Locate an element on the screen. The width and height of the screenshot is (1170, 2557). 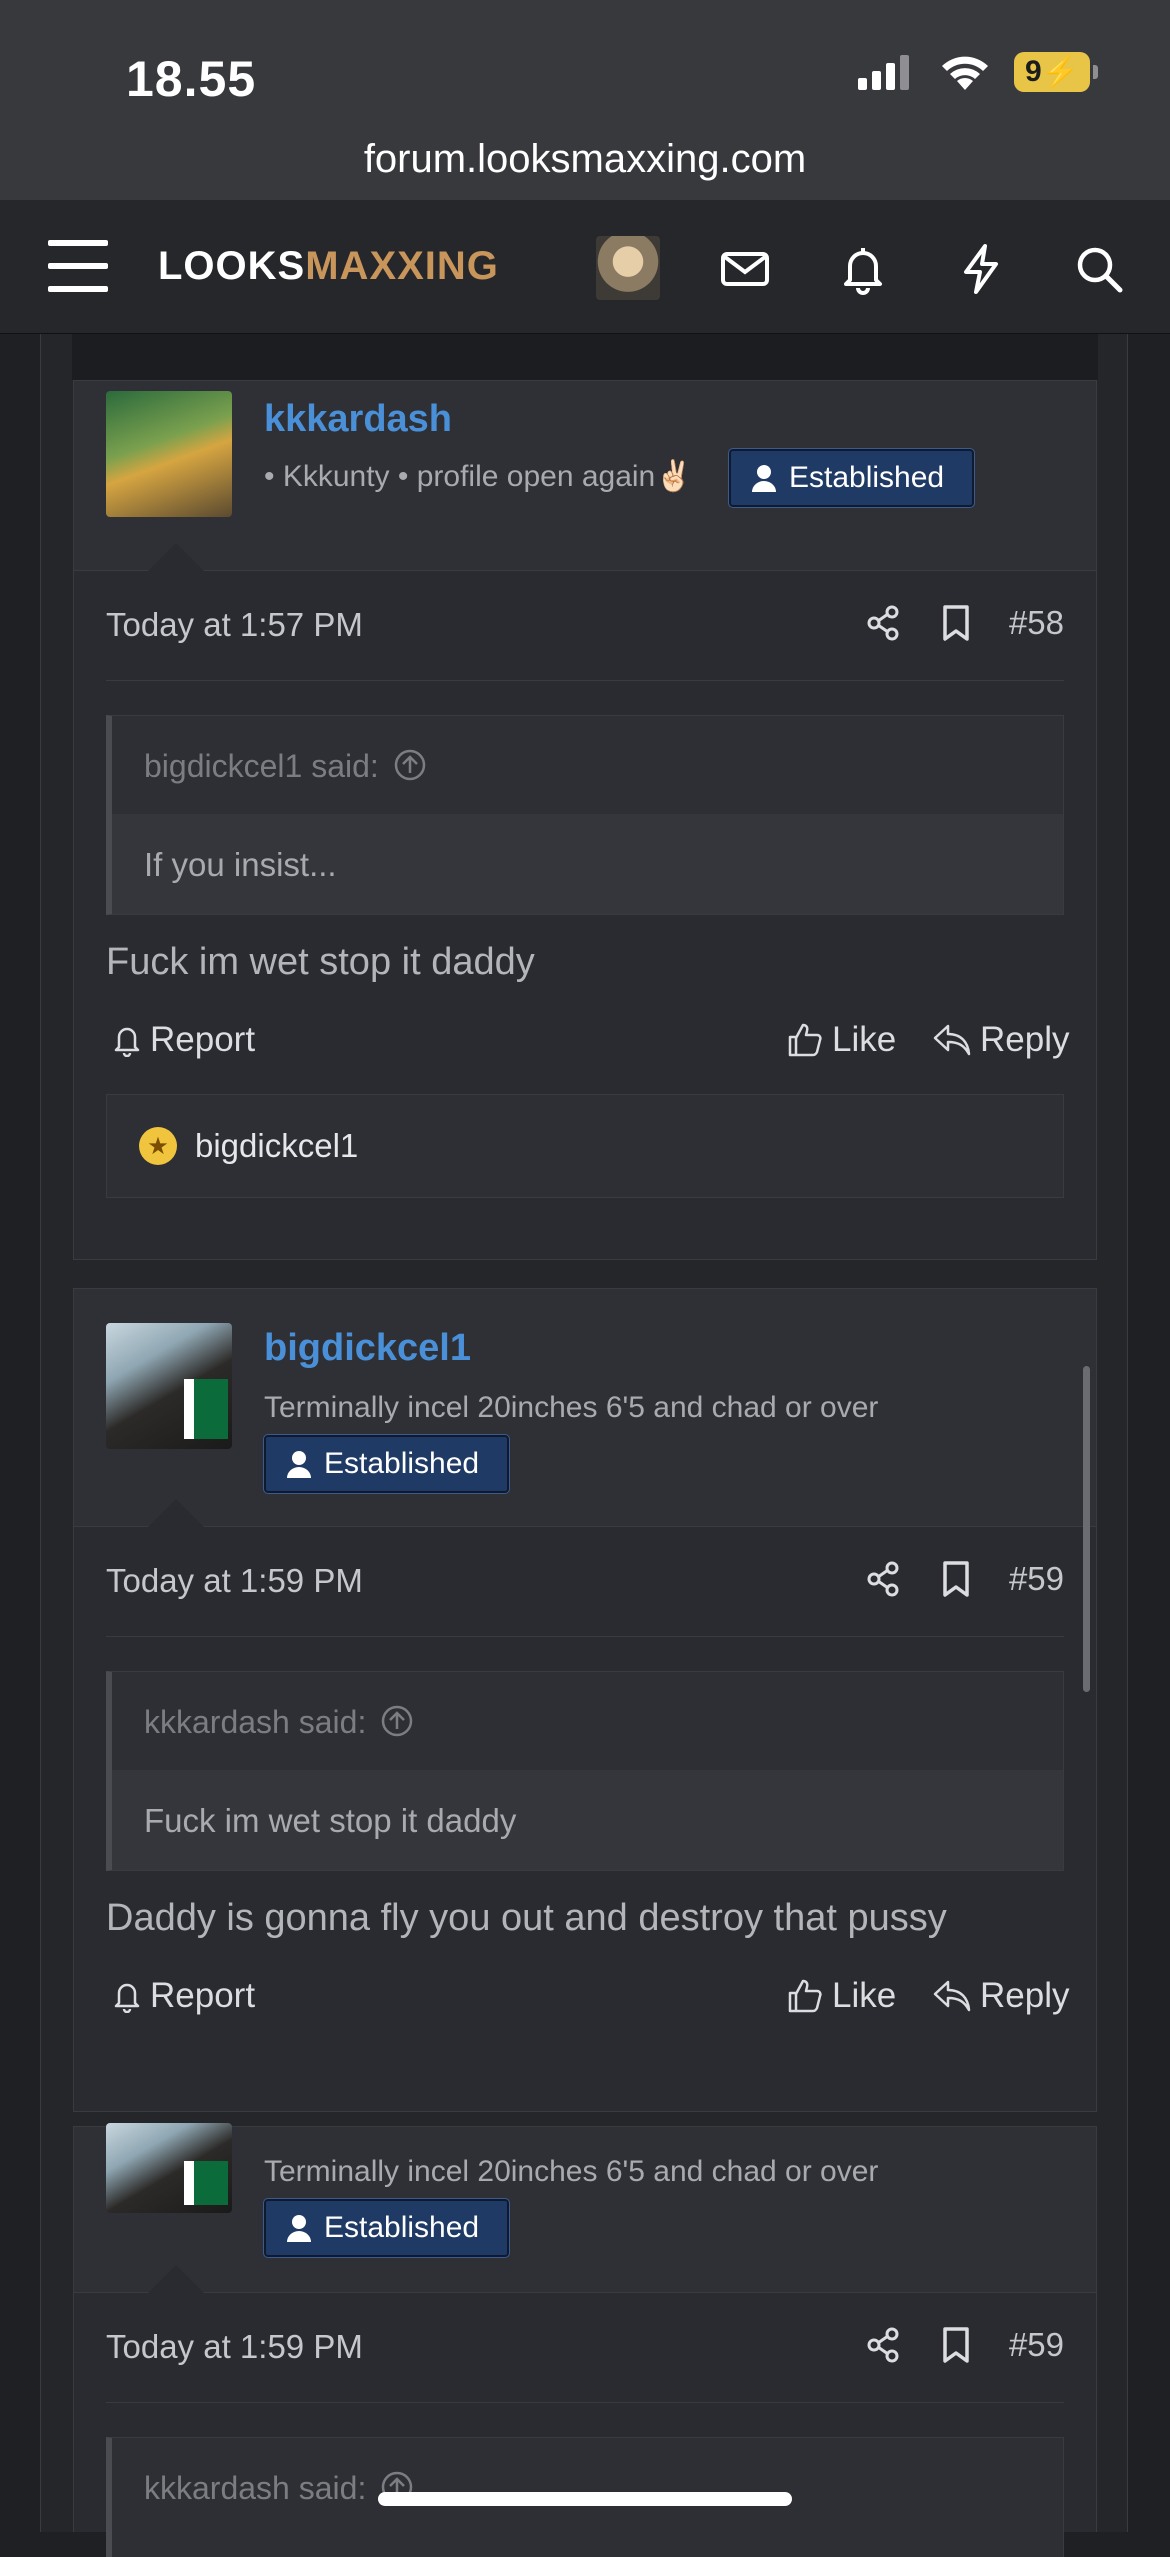
reactions-bar: ★ bigdickcel1 is located at coordinates (585, 1146).